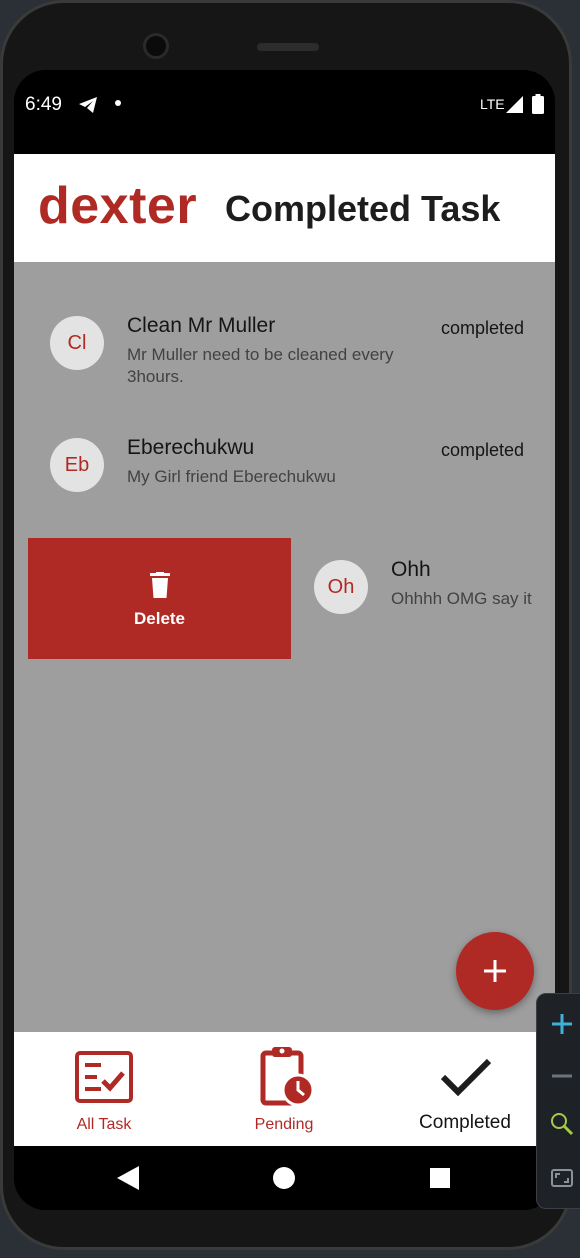  I want to click on recents-icon, so click(440, 1178).